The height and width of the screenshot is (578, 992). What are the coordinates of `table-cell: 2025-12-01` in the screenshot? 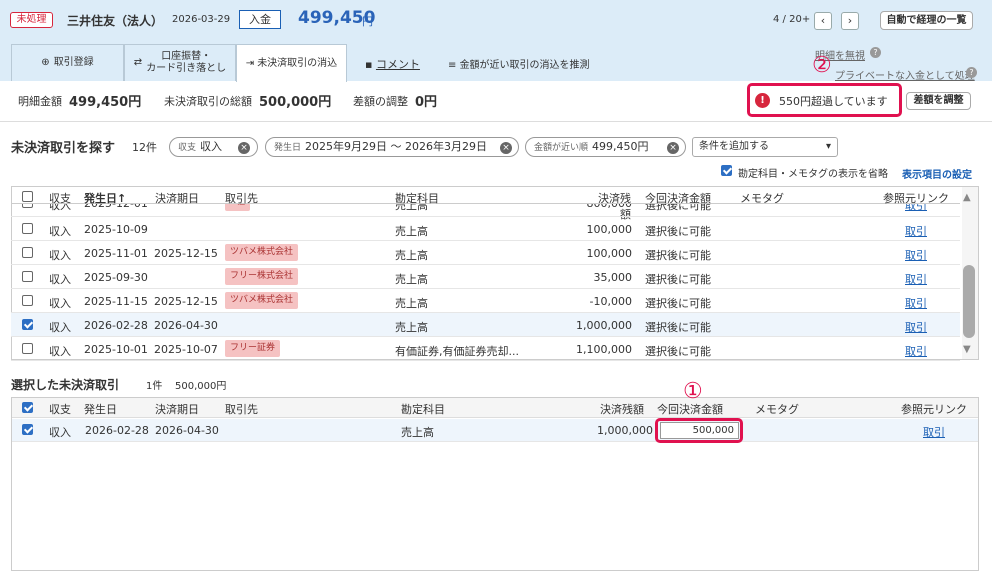 It's located at (116, 207).